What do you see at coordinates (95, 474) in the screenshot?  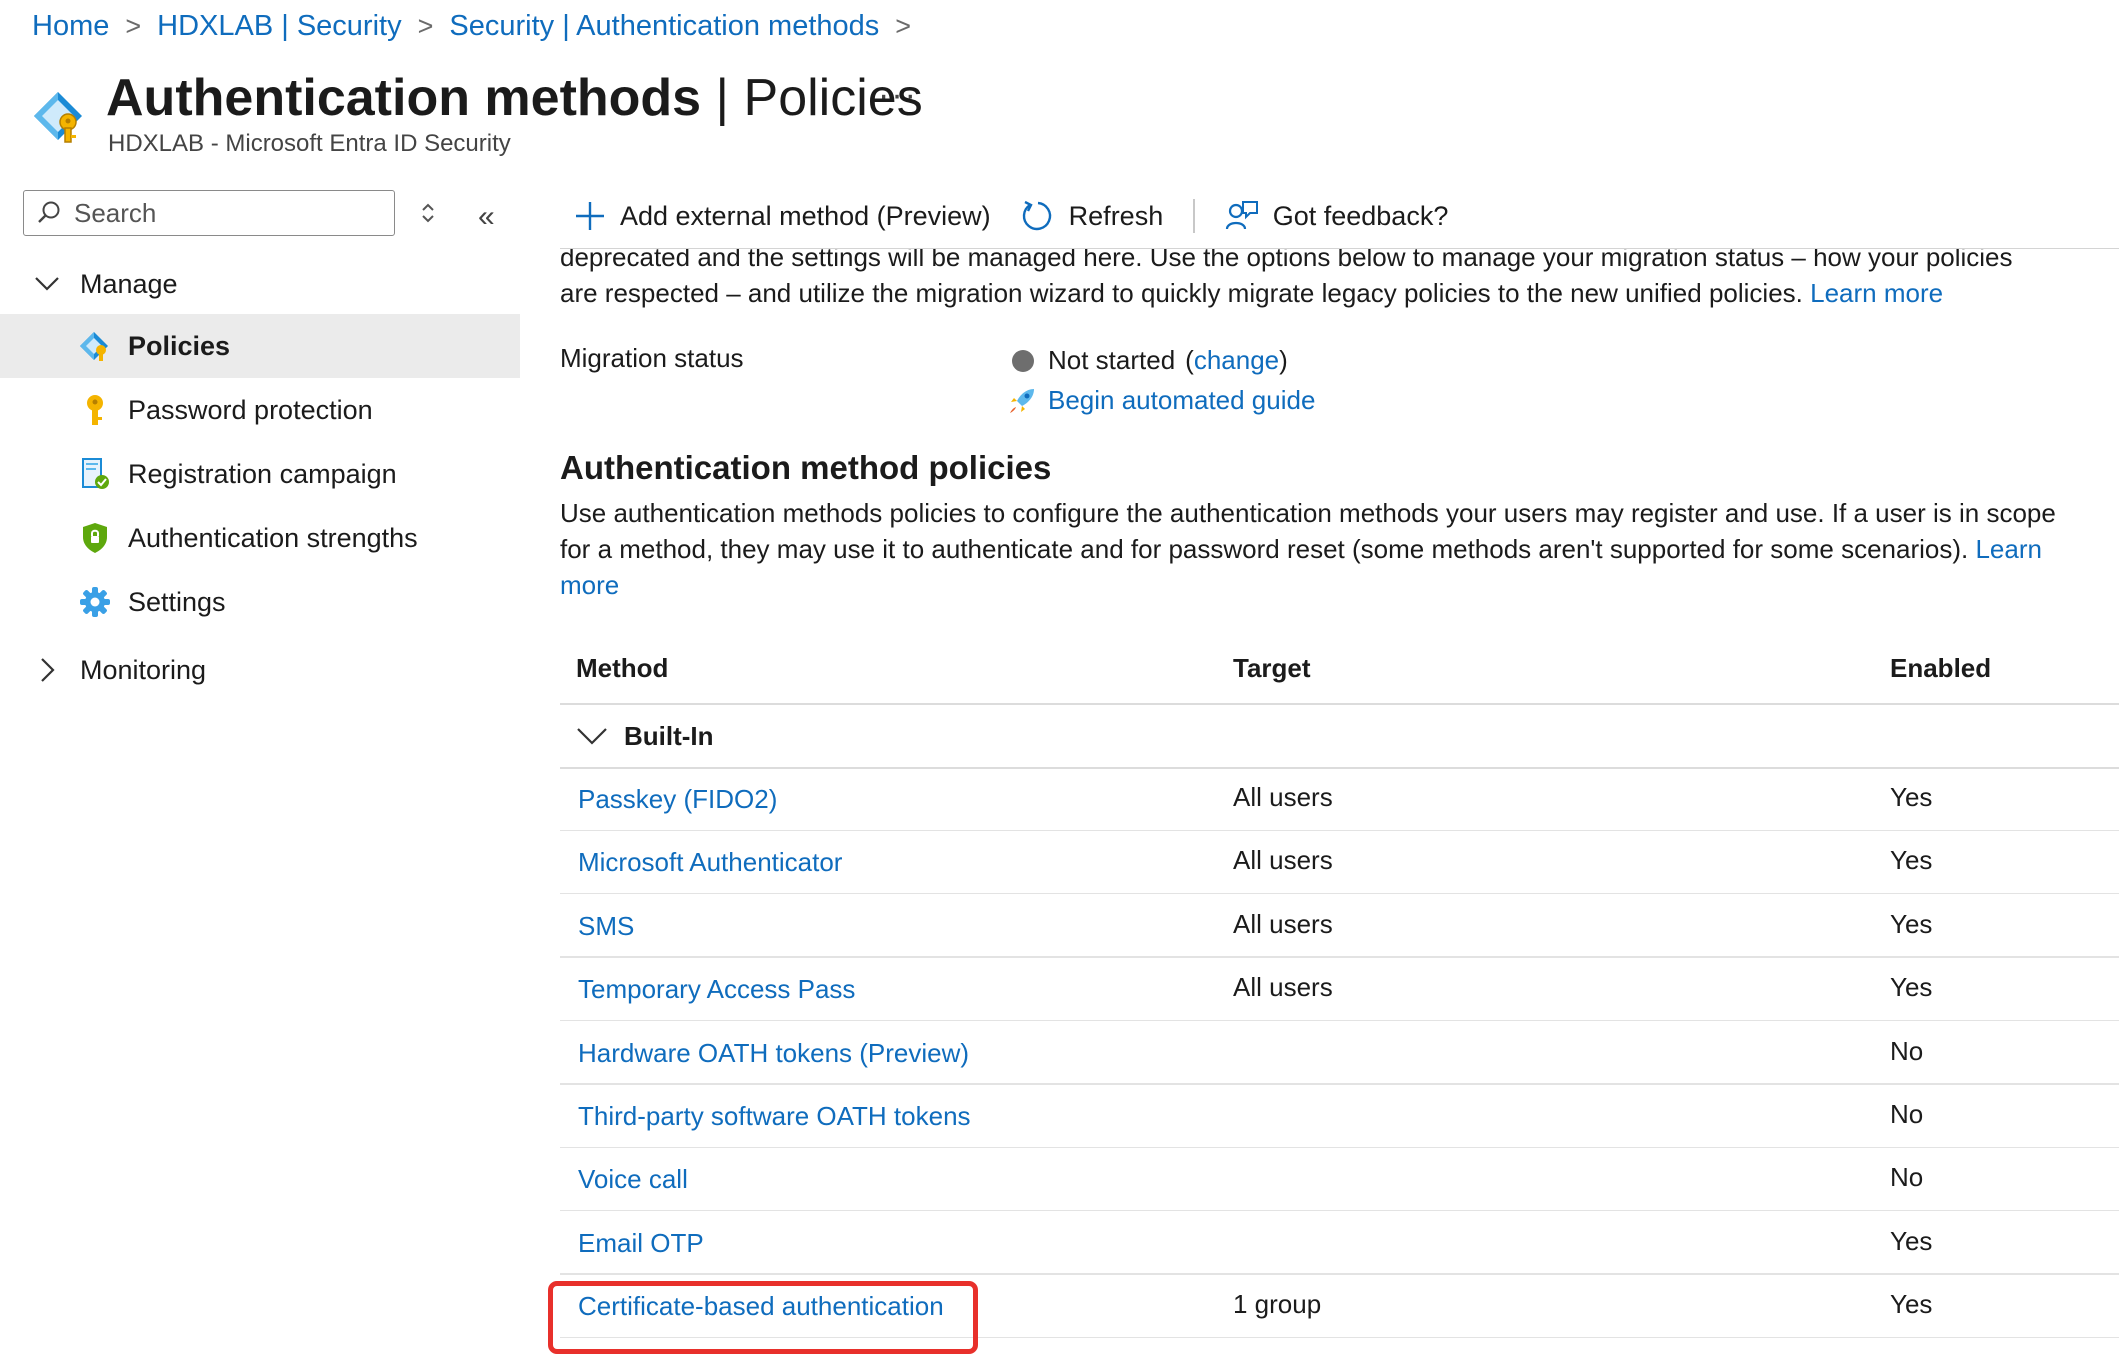 I see `registration-icon` at bounding box center [95, 474].